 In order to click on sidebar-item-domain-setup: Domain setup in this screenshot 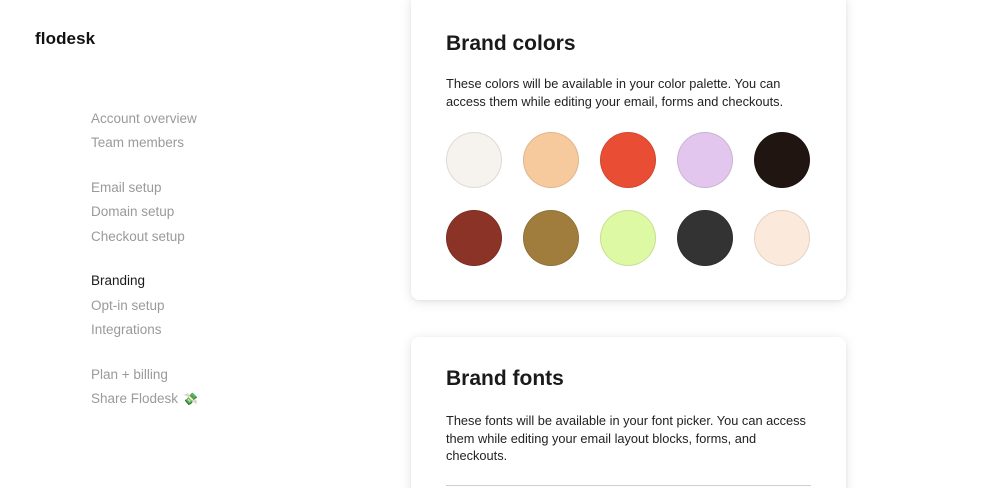, I will do `click(201, 212)`.